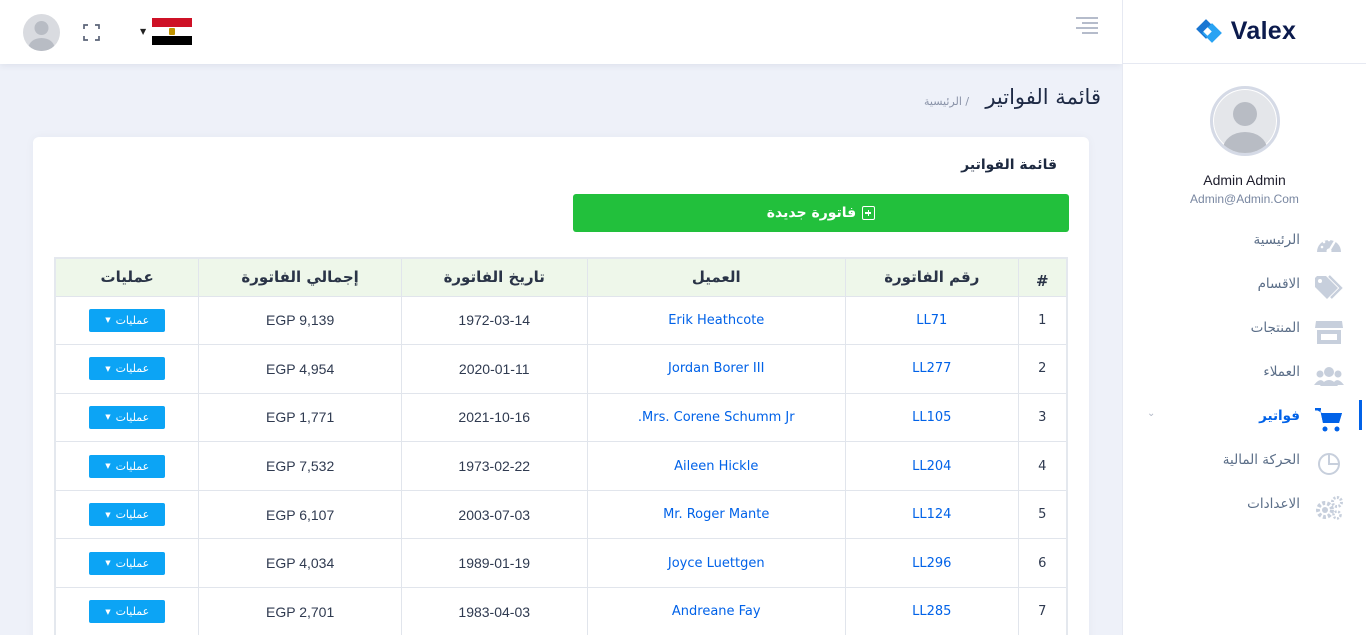 This screenshot has height=635, width=1366. Describe the element at coordinates (91, 32) in the screenshot. I see `fullscreen-icon` at that location.